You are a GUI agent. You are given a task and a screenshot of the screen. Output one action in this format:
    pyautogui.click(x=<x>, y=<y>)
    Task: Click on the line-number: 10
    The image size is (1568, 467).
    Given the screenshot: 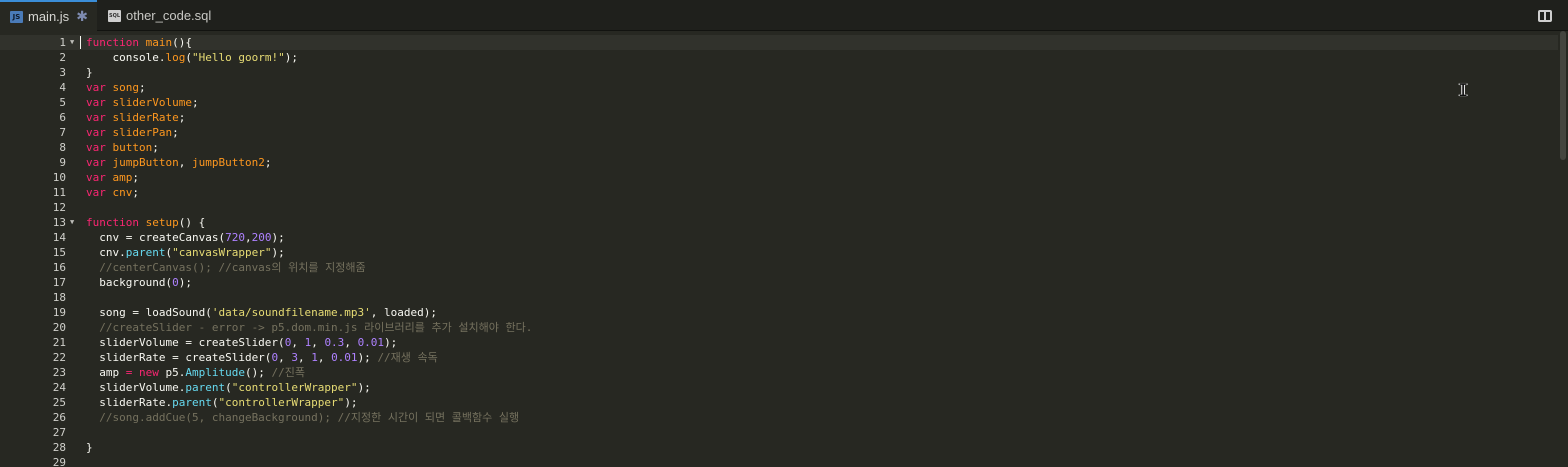 What is the action you would take?
    pyautogui.click(x=59, y=177)
    